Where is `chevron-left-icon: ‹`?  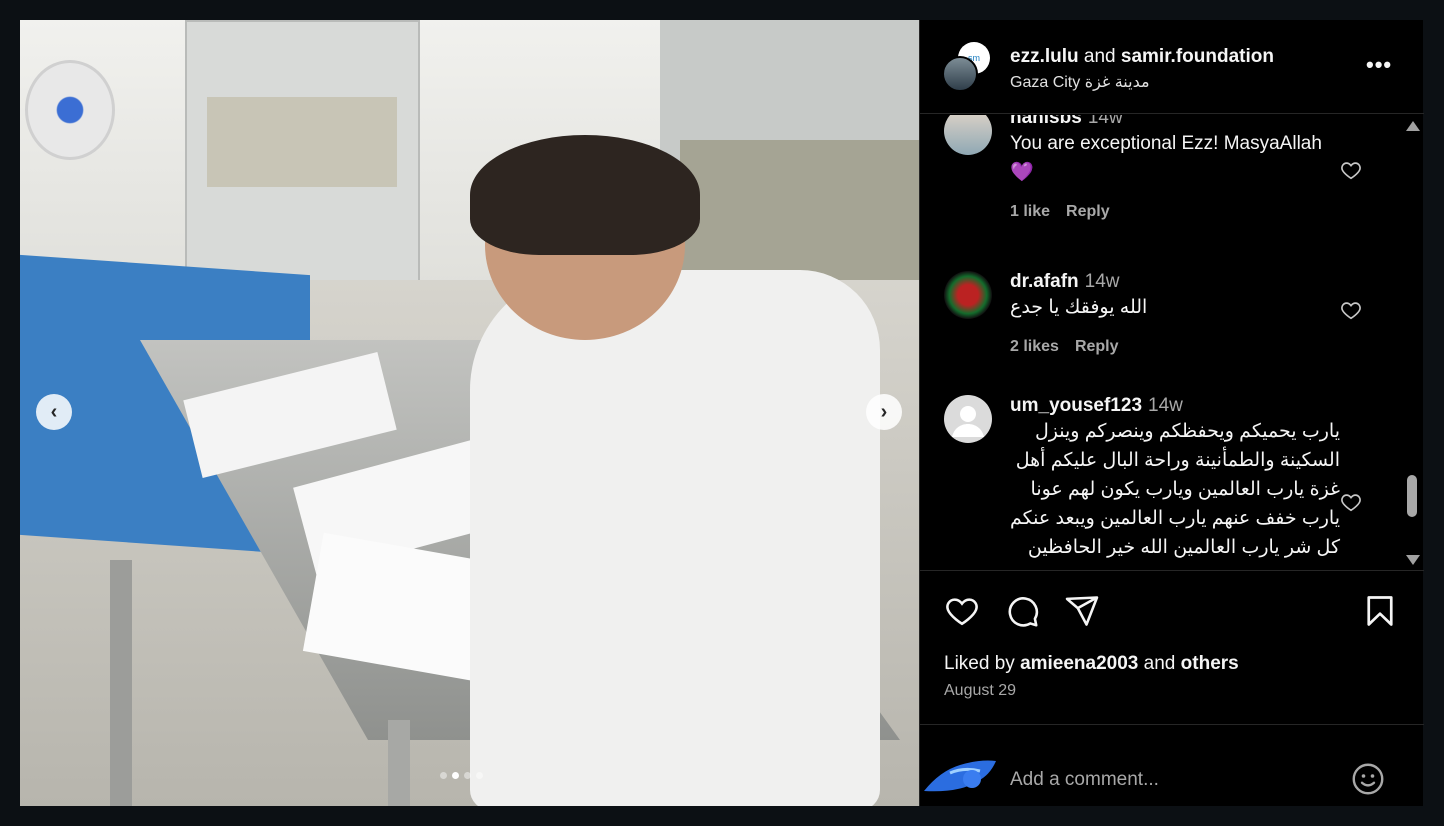 chevron-left-icon: ‹ is located at coordinates (54, 411).